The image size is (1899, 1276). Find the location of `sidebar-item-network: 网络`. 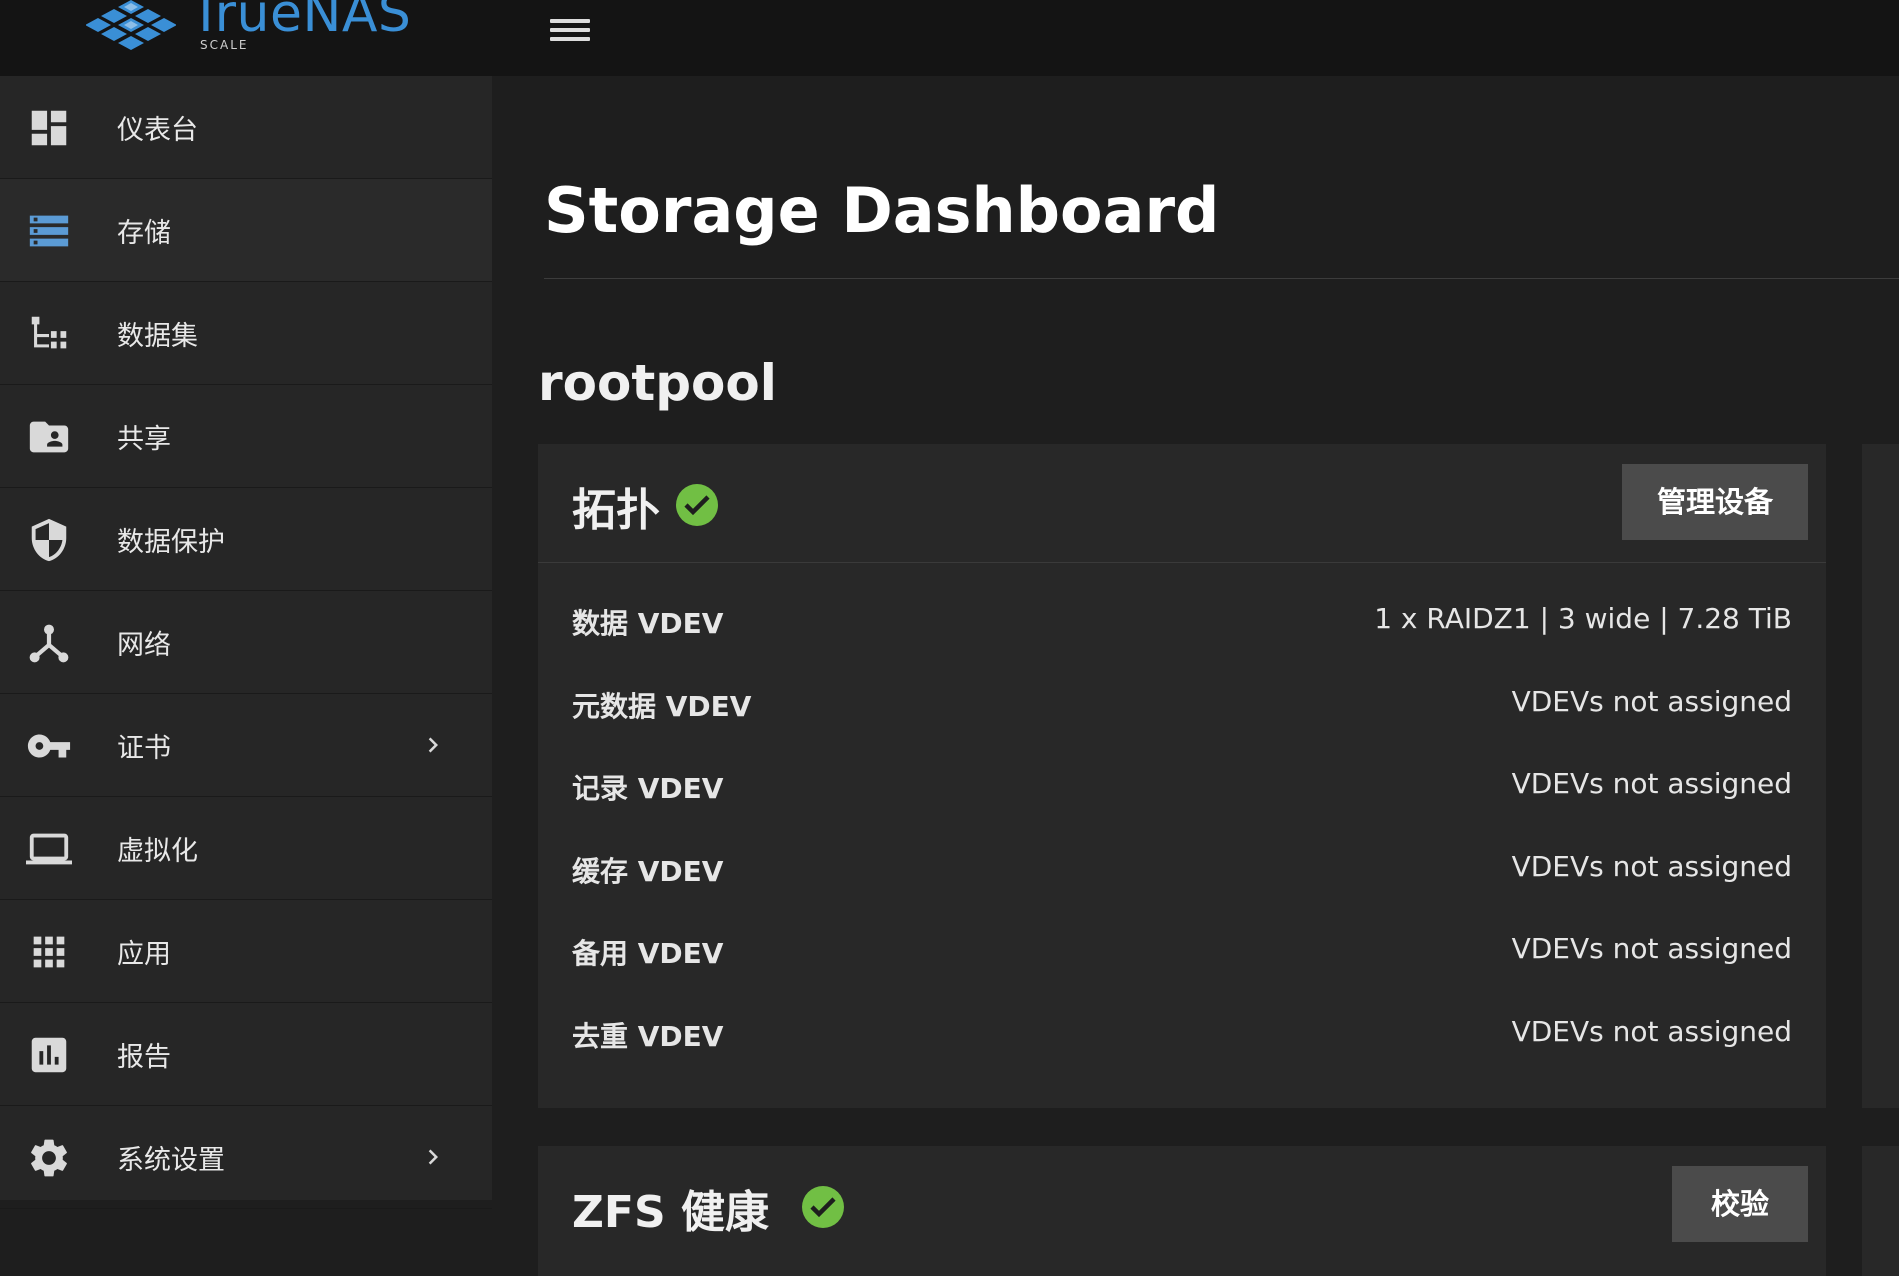

sidebar-item-network: 网络 is located at coordinates (246, 642).